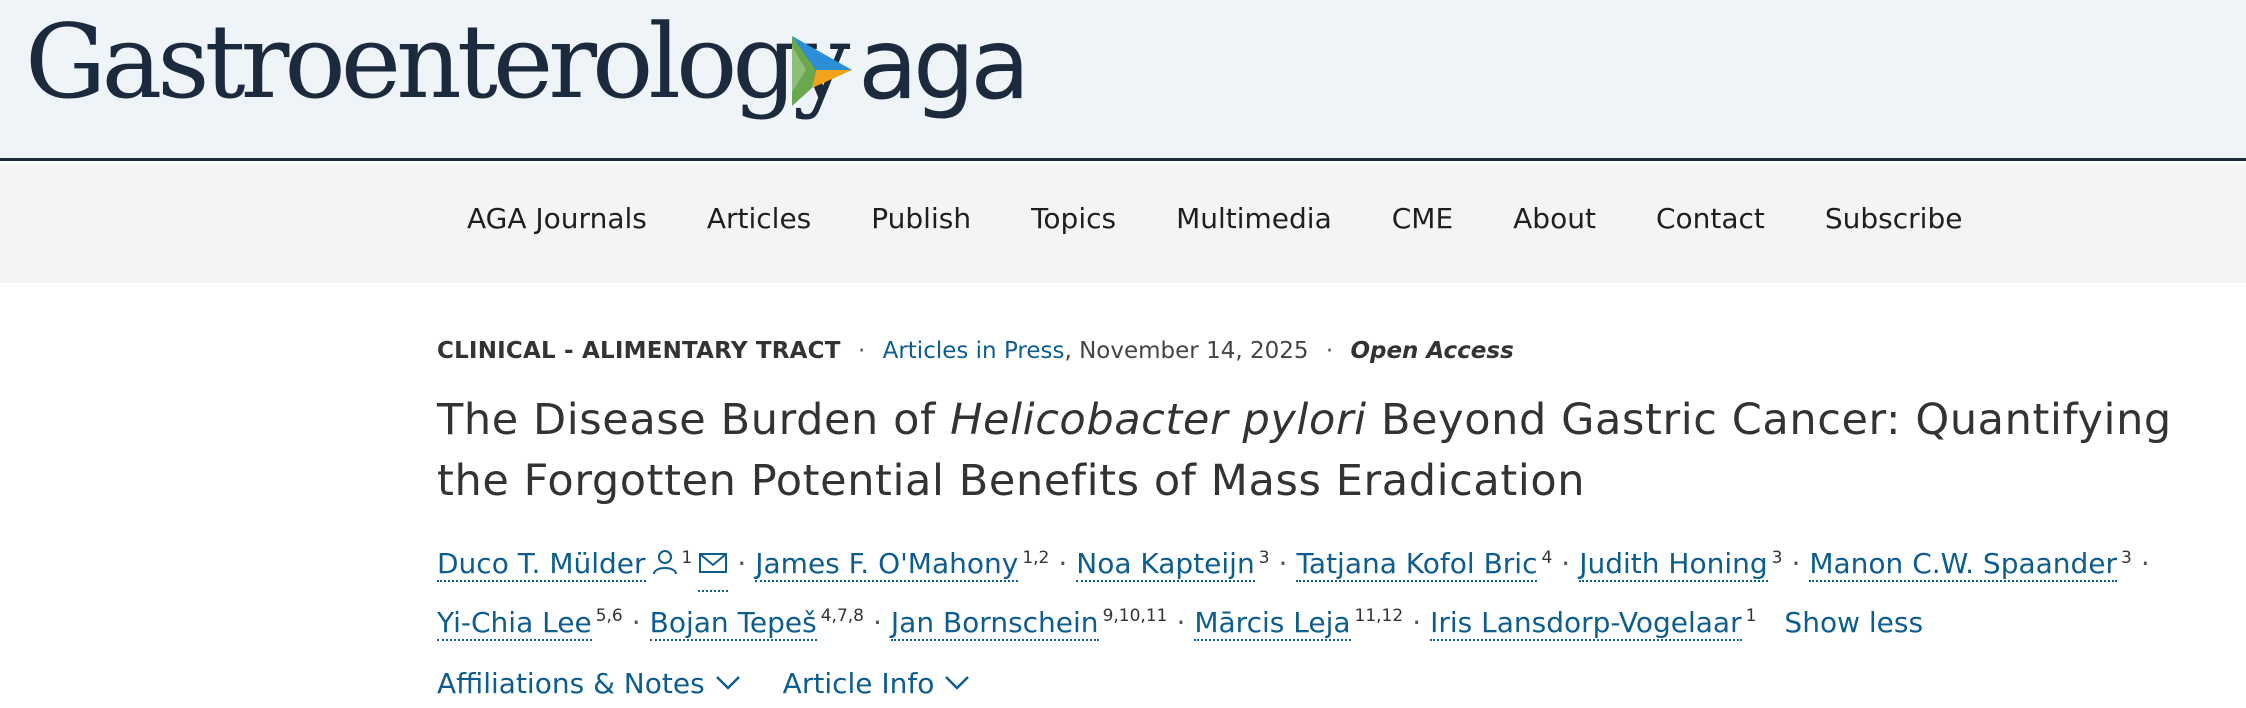 Image resolution: width=2246 pixels, height=708 pixels. Describe the element at coordinates (994, 623) in the screenshot. I see `author-link: Jan Bornschein` at that location.